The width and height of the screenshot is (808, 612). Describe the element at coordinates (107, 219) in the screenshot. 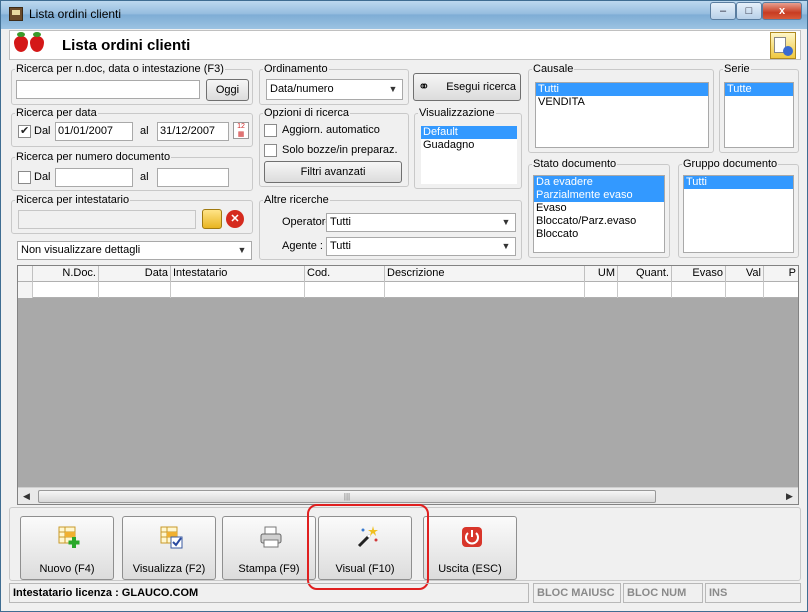

I see `holder-input` at that location.